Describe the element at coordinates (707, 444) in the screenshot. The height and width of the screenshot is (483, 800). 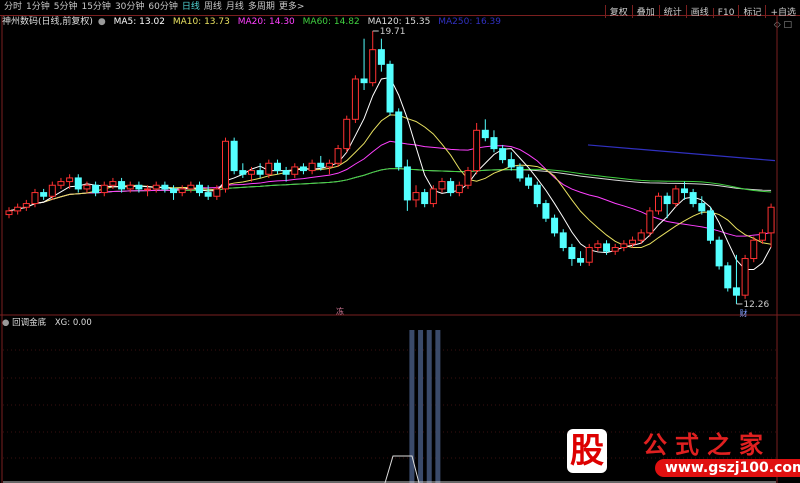
I see `logo-title: 公式之家` at that location.